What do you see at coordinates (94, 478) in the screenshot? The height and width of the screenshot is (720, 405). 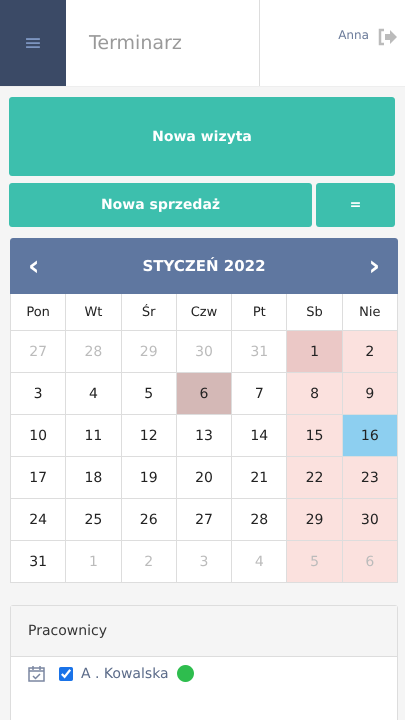 I see `day-cell: 18` at bounding box center [94, 478].